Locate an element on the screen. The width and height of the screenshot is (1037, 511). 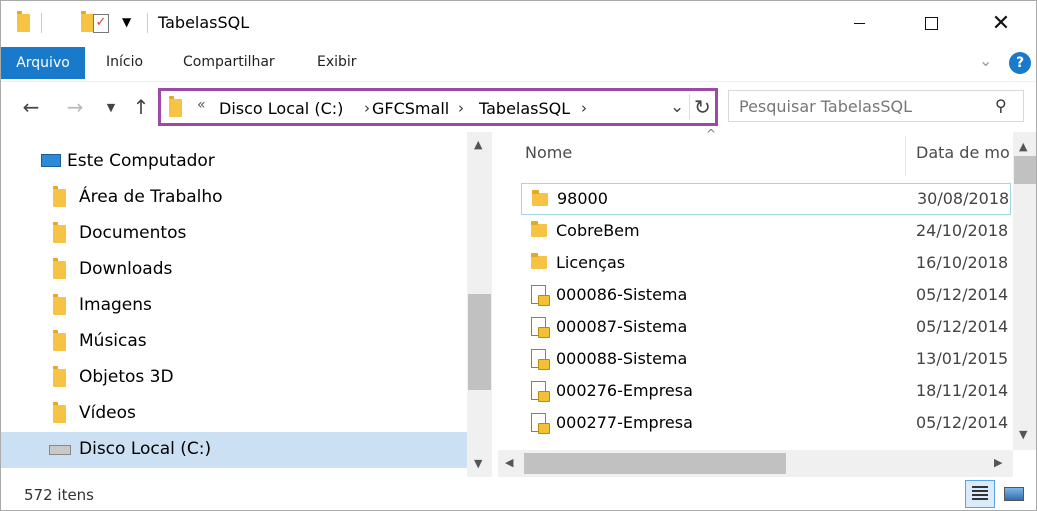
breadcrumb-disco-local: Disco Local (C:) is located at coordinates (281, 108).